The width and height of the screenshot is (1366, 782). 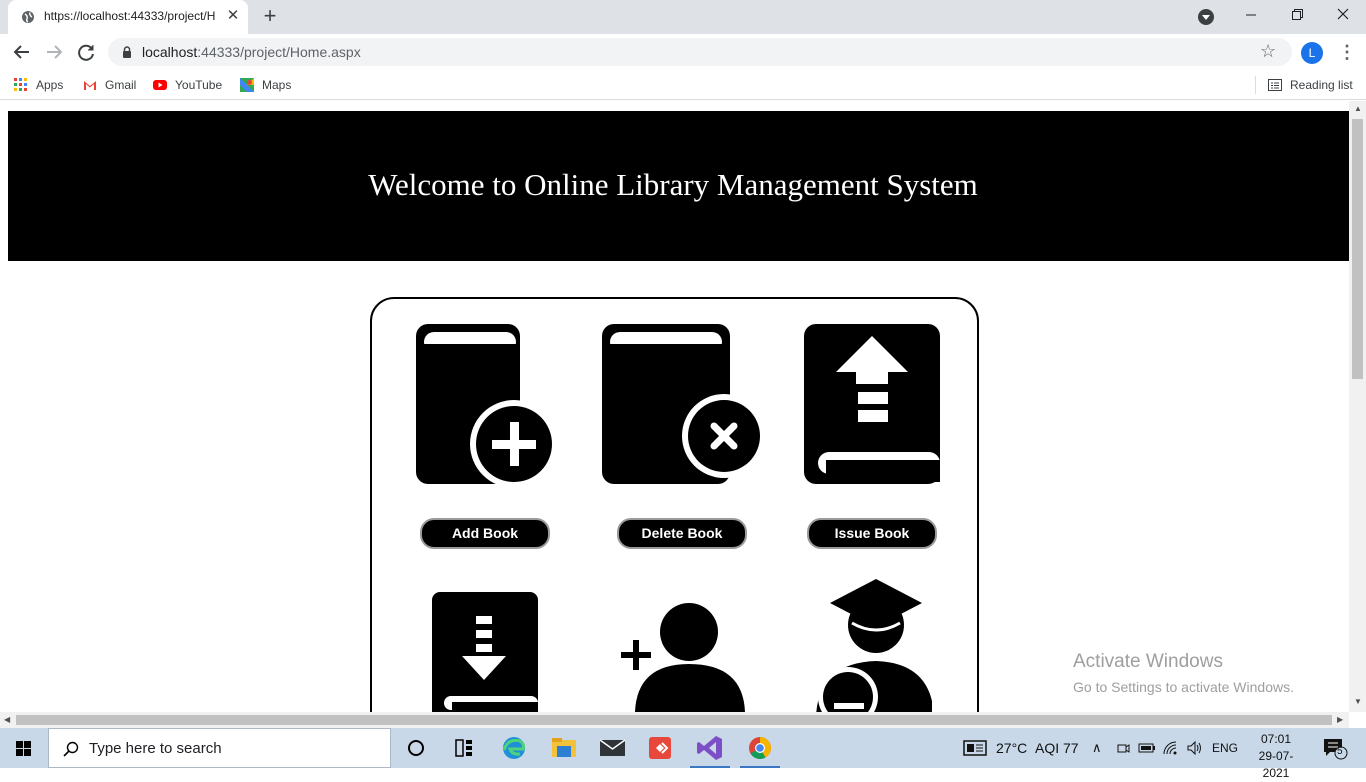 I want to click on tab-close-icon: ✕, so click(x=233, y=16).